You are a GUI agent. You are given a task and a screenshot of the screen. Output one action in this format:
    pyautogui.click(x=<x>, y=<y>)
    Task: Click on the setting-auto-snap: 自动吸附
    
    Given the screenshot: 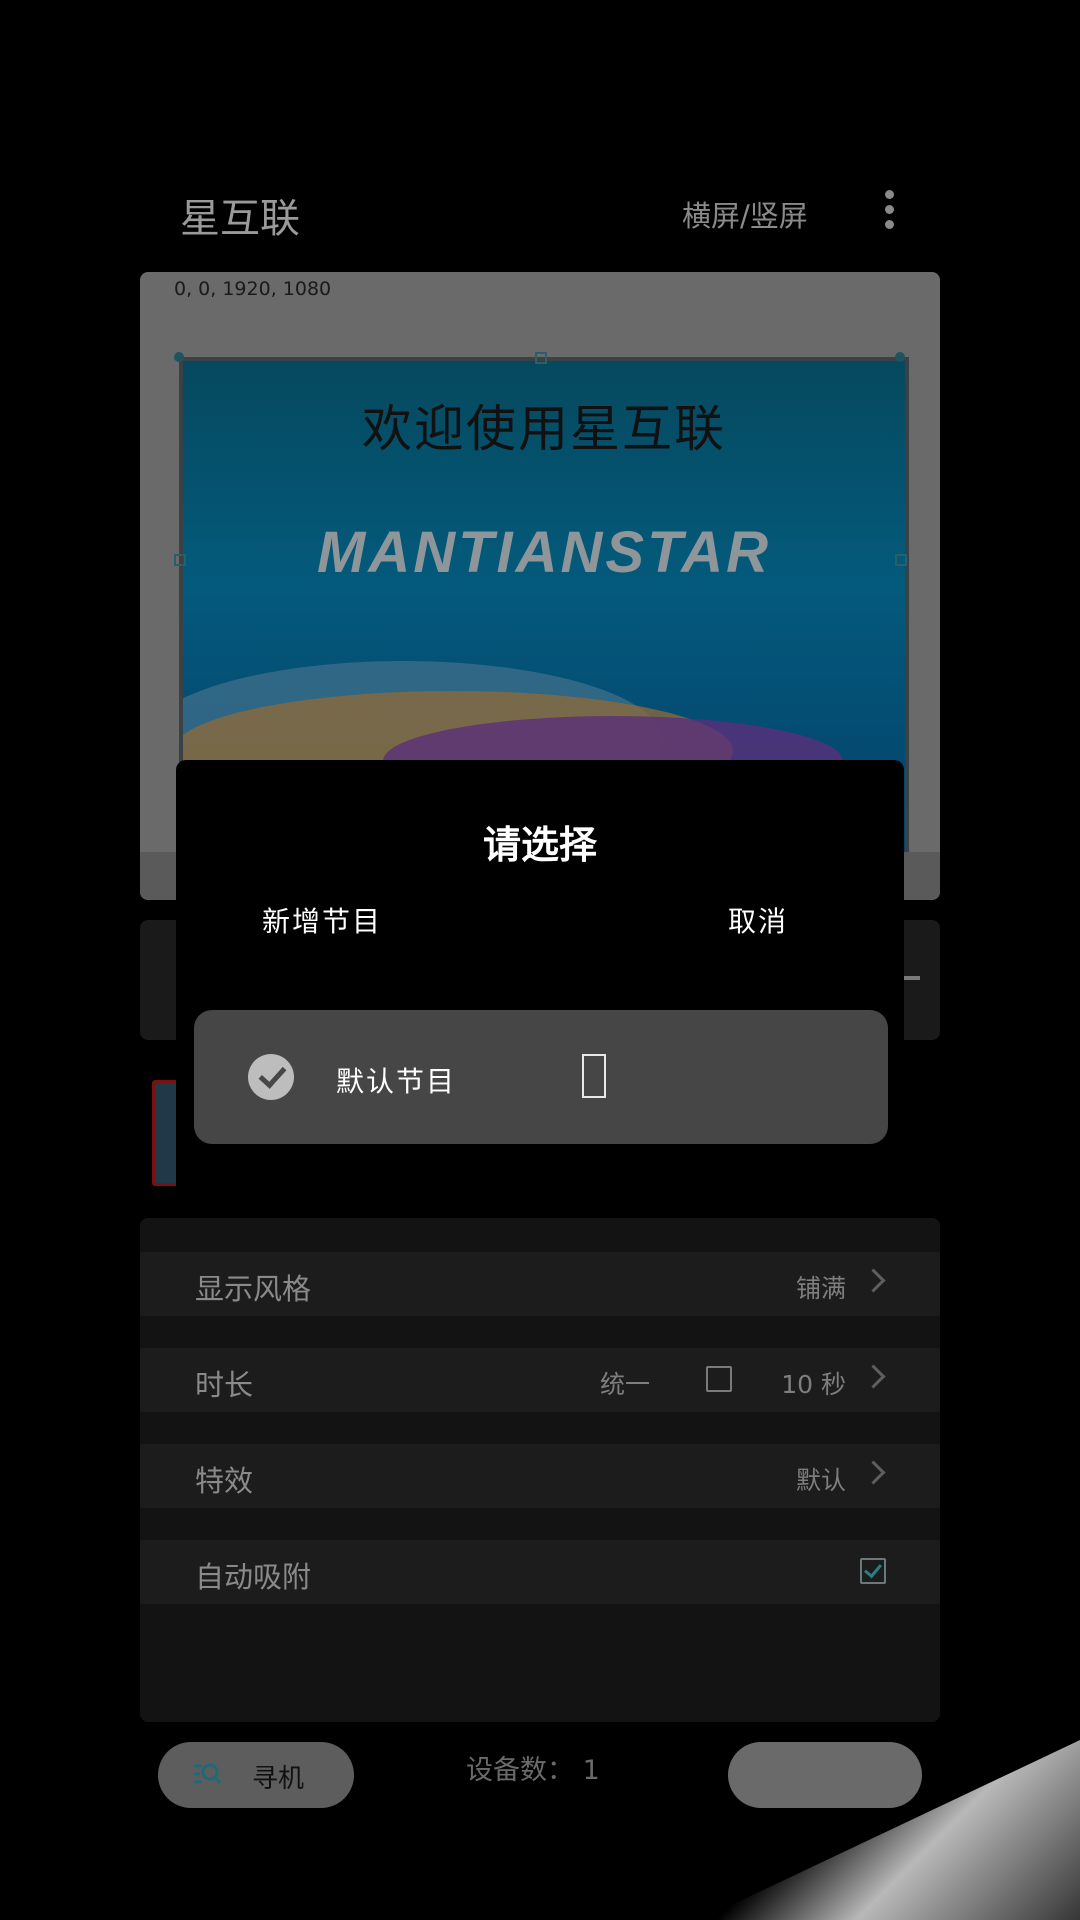 What is the action you would take?
    pyautogui.click(x=540, y=1572)
    